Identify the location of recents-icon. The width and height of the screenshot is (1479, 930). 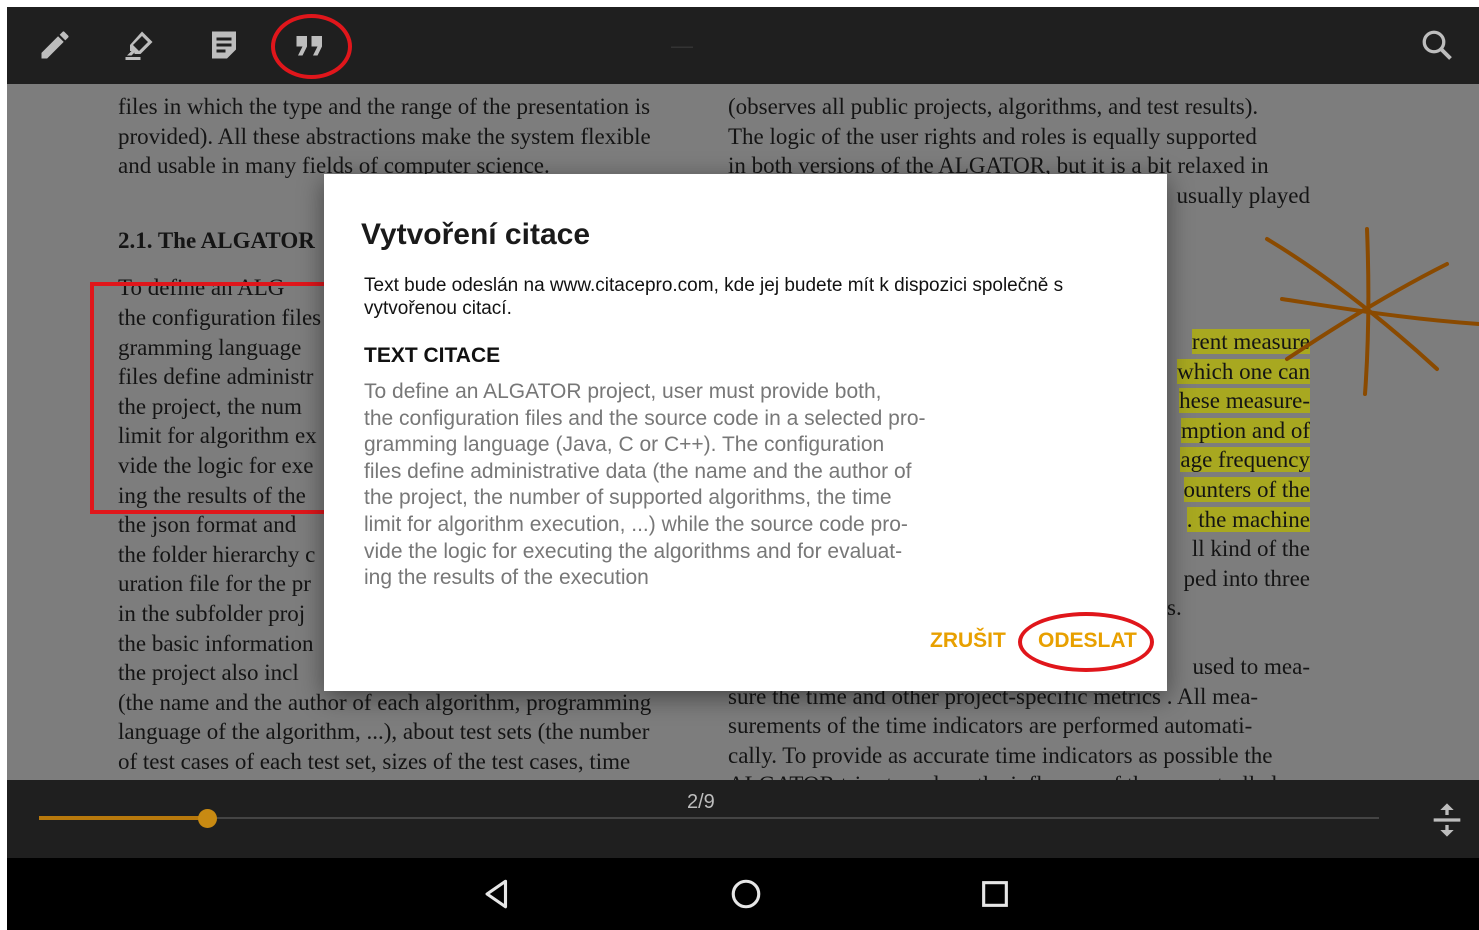
(995, 894).